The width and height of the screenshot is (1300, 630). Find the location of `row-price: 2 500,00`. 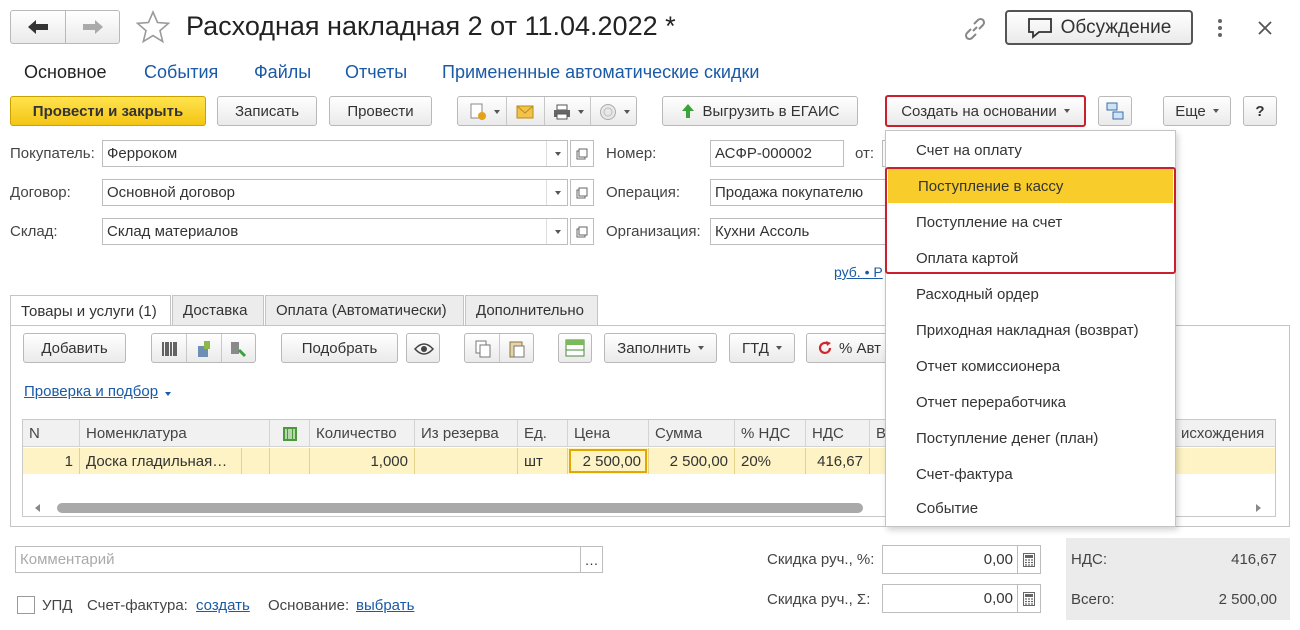

row-price: 2 500,00 is located at coordinates (608, 461).